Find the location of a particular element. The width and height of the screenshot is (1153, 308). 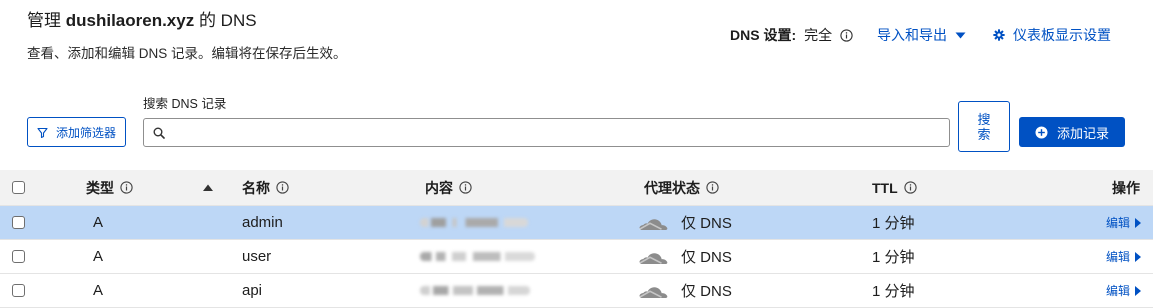

title-domain: dushilaoren.xyz is located at coordinates (130, 20).